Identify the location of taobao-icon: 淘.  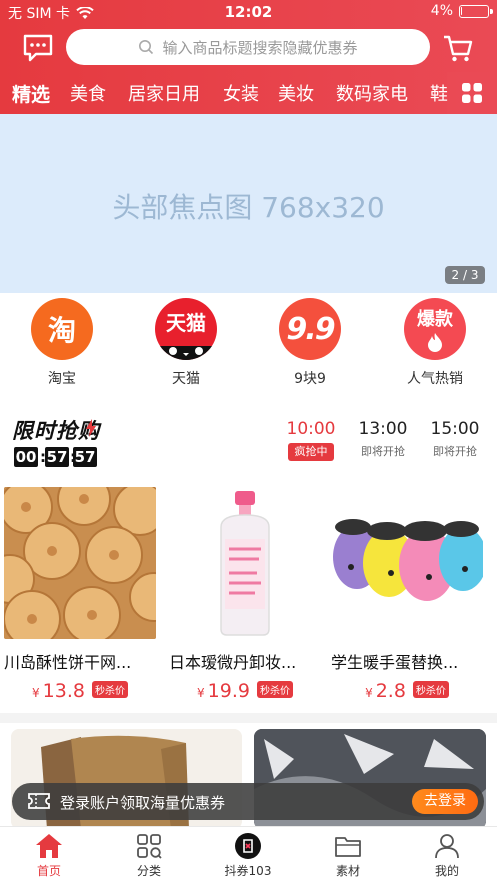
(62, 329).